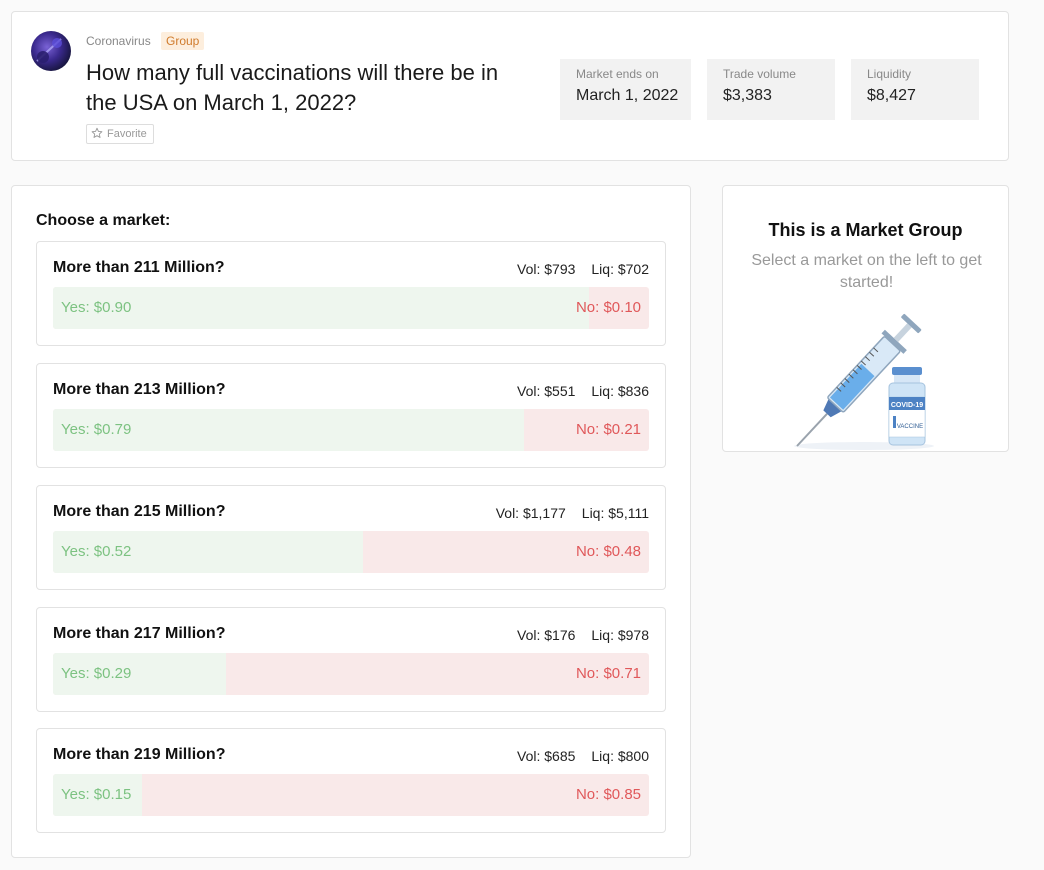  Describe the element at coordinates (865, 230) in the screenshot. I see `market-group-title: This is a Market Group` at that location.